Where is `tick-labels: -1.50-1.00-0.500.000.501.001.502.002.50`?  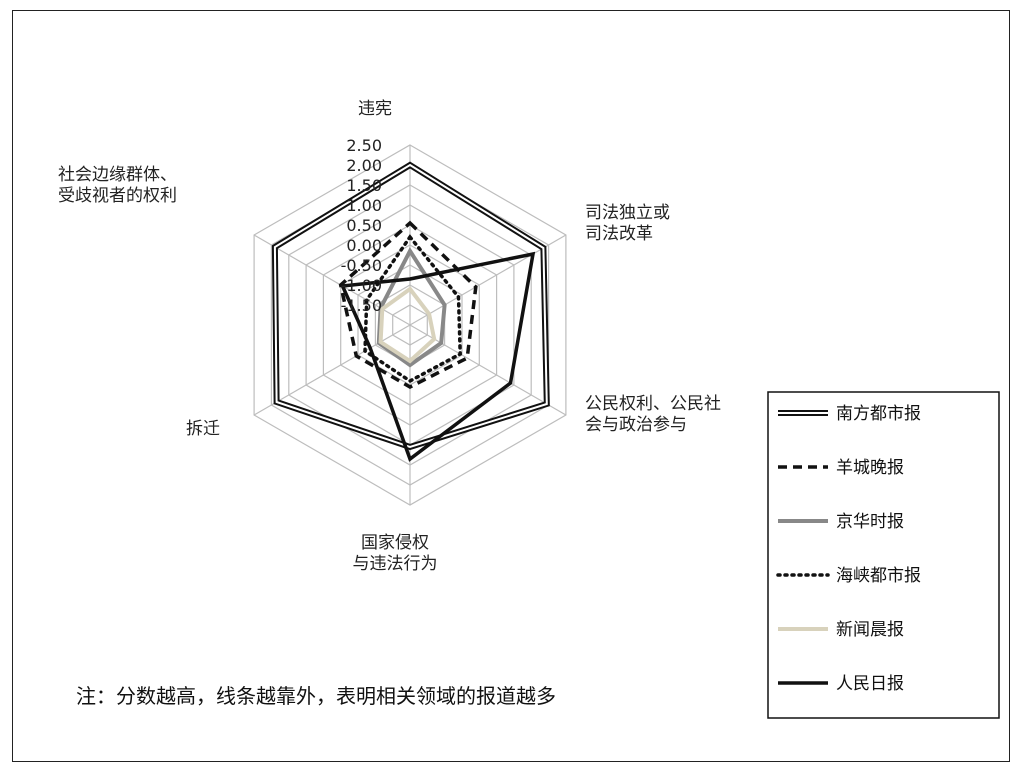 tick-labels: -1.50-1.00-0.500.000.501.001.502.002.50 is located at coordinates (361, 225).